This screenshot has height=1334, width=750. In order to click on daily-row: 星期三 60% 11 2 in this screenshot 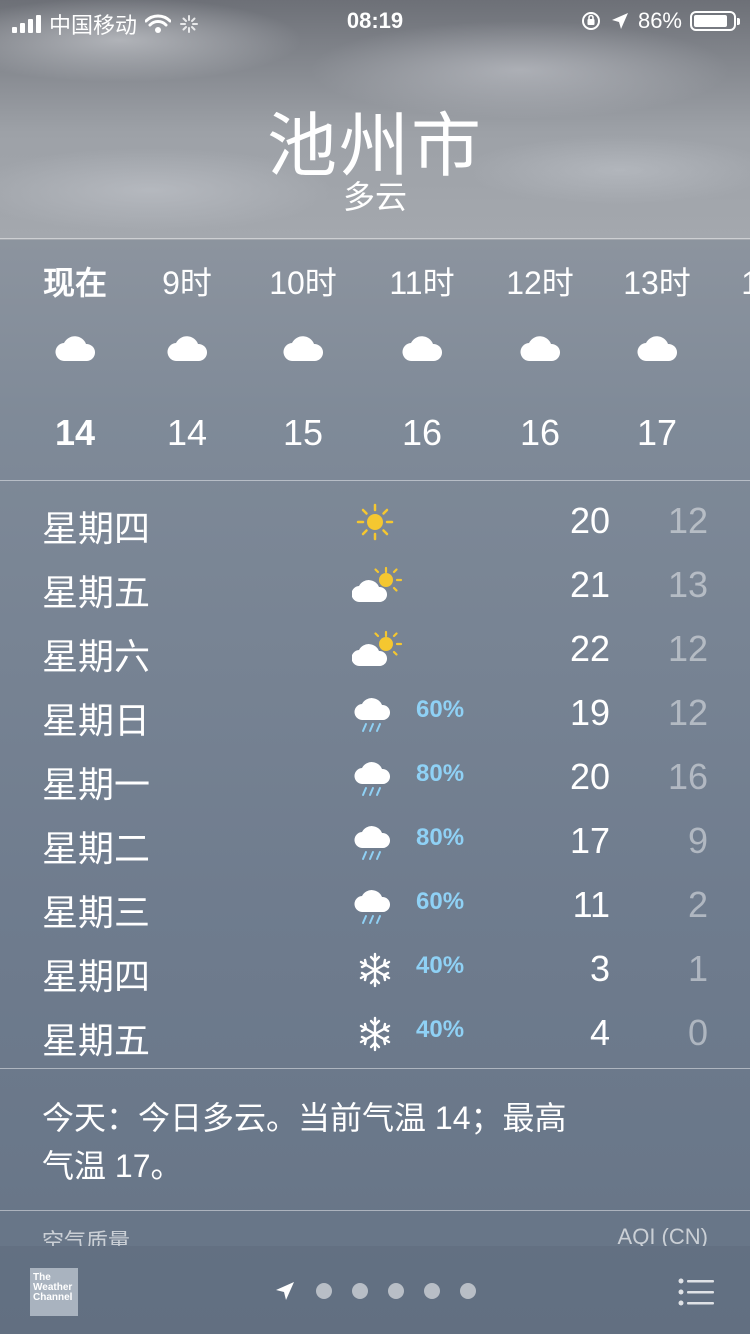, I will do `click(375, 906)`.